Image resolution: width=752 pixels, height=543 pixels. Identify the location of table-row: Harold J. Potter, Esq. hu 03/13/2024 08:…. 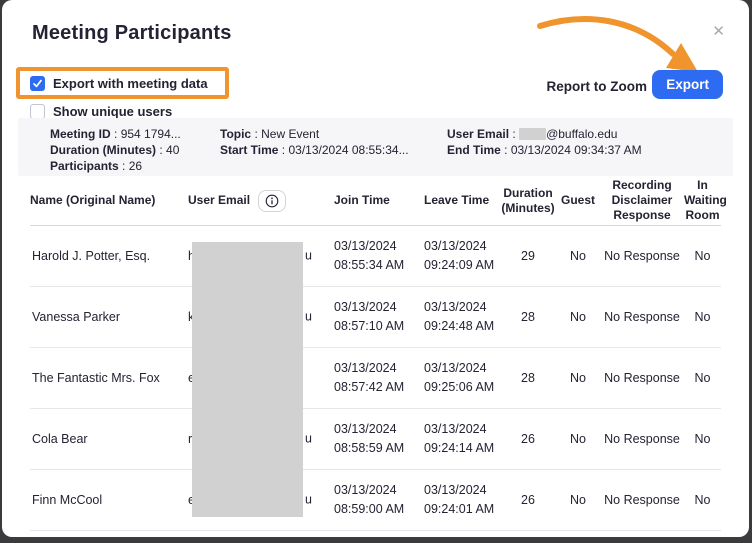
(375, 256).